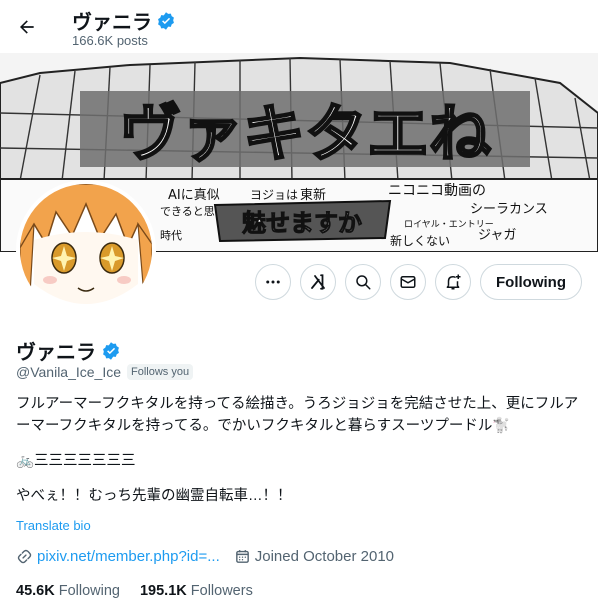 The image size is (598, 608). Describe the element at coordinates (69, 372) in the screenshot. I see `handle: @Vanila_Ice_Ice` at that location.